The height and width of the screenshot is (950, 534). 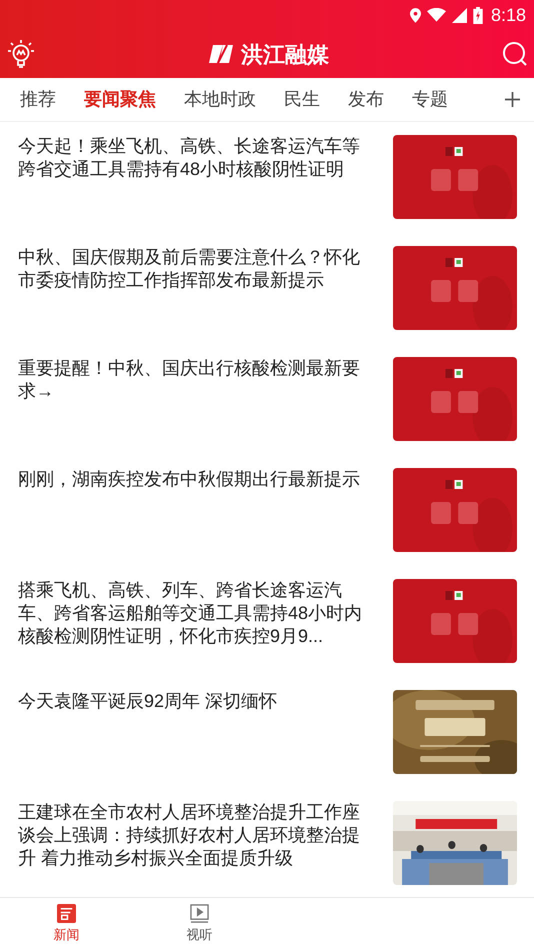 I want to click on signal-icon, so click(x=459, y=15).